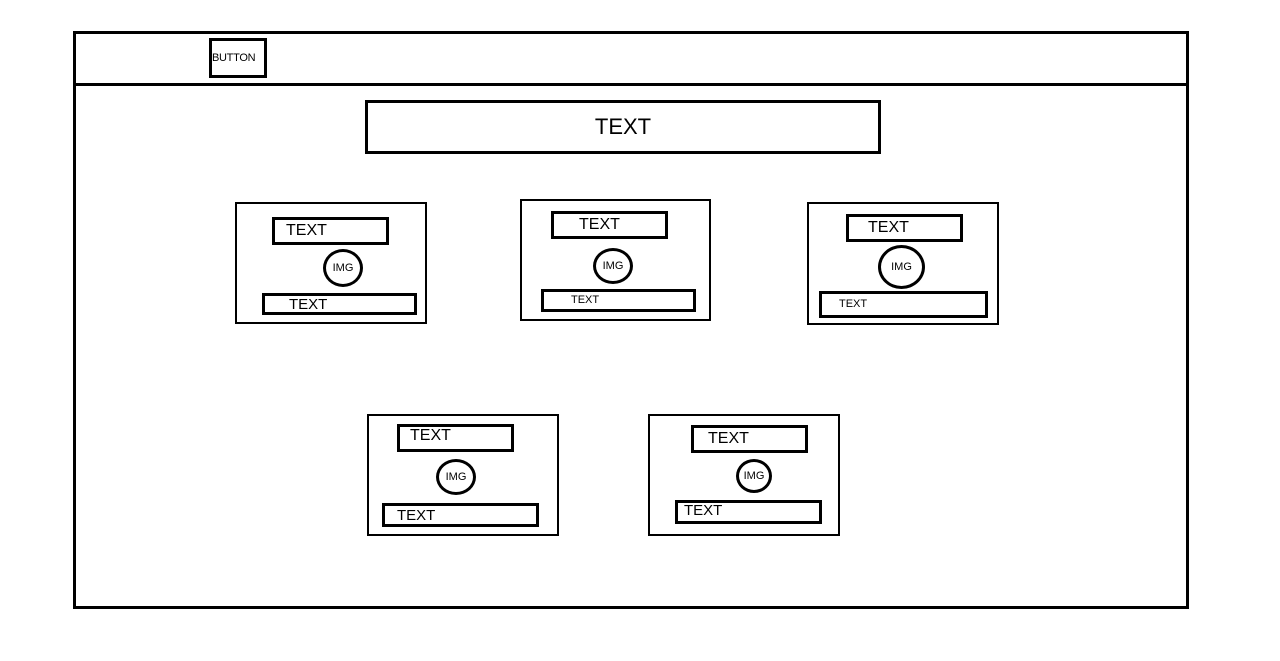 The height and width of the screenshot is (661, 1280). What do you see at coordinates (238, 58) in the screenshot?
I see `header-button: BUTTON` at bounding box center [238, 58].